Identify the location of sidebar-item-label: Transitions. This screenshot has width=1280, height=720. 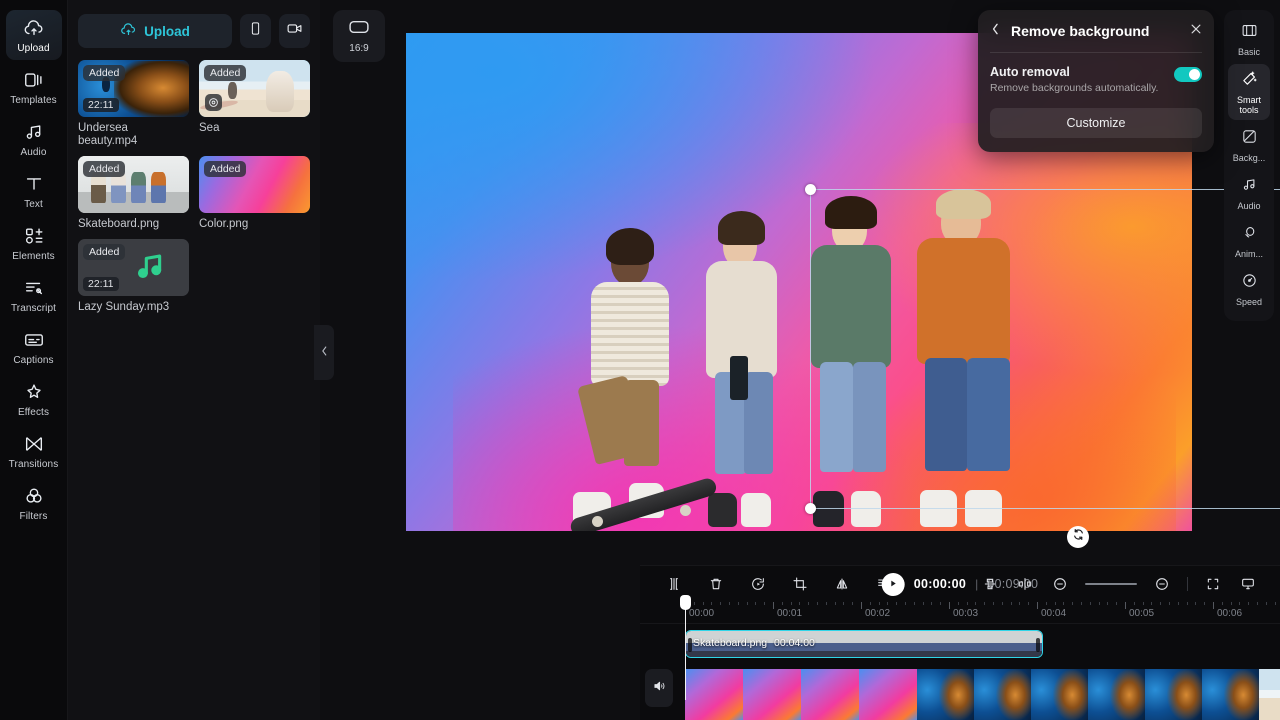
(33, 464).